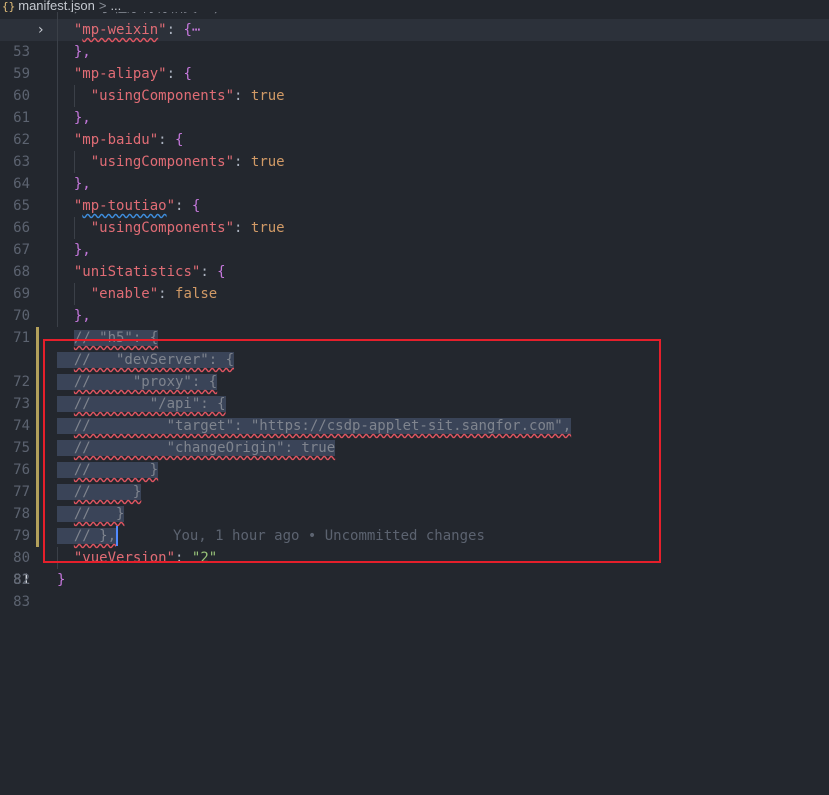  I want to click on line-number: 83, so click(21, 602).